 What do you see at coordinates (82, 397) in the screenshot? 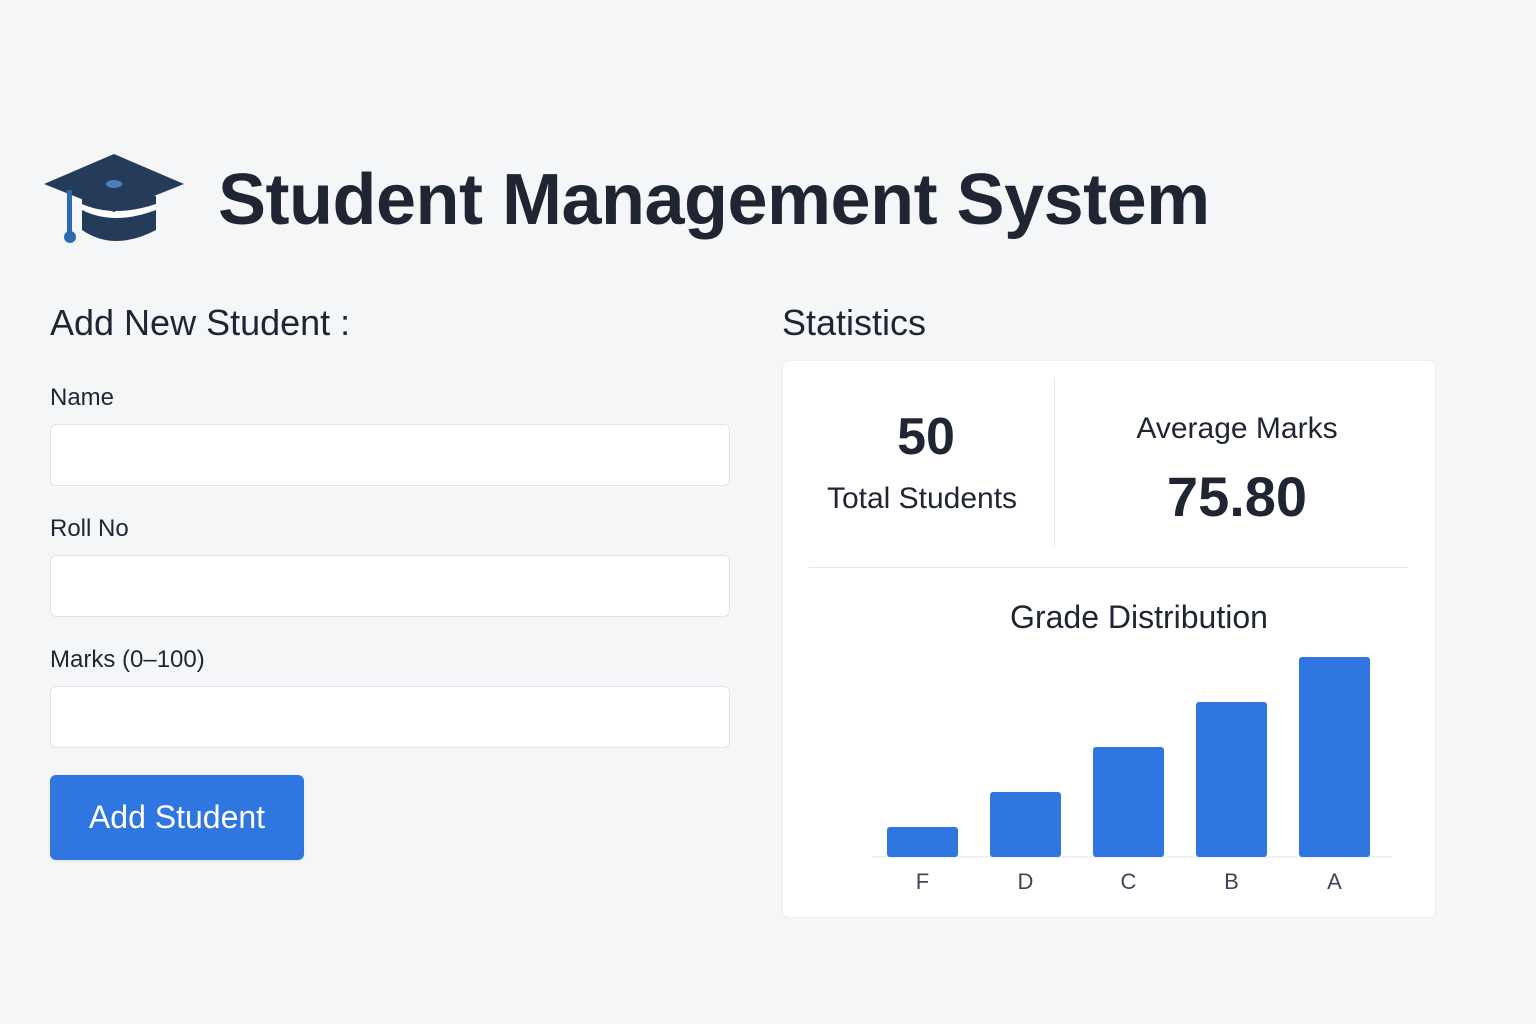
I see `name-label: Name` at bounding box center [82, 397].